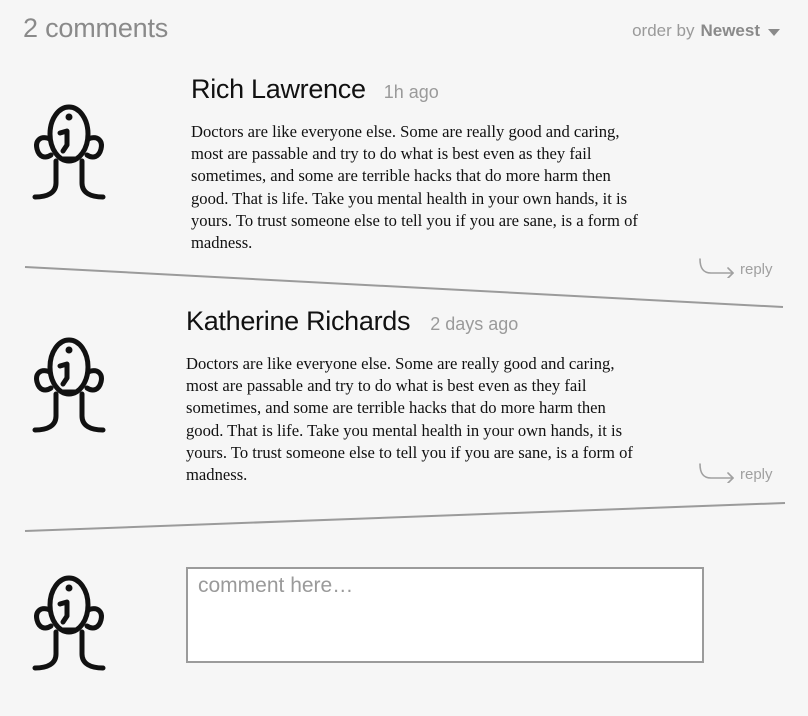  I want to click on comment-header: Katherine Richards 2 days ago, so click(352, 321).